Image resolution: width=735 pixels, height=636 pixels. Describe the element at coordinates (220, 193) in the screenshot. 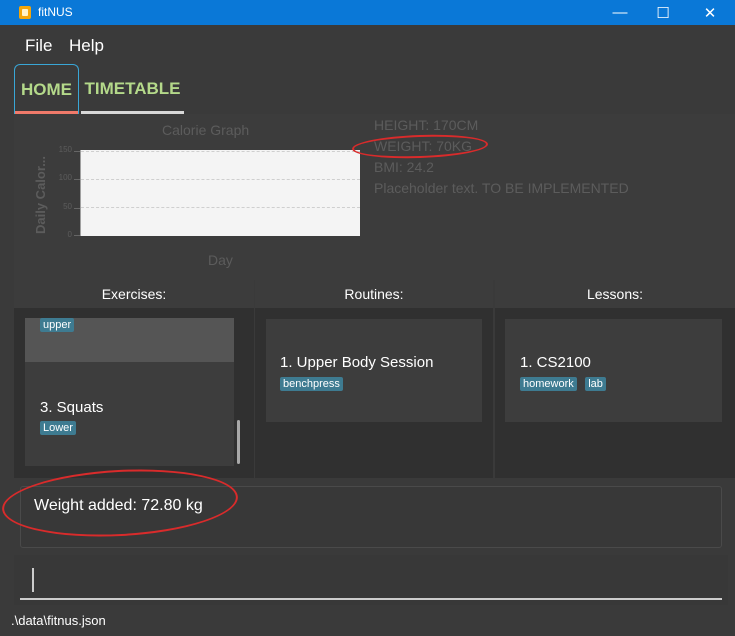

I see `calorie-plot-area` at that location.